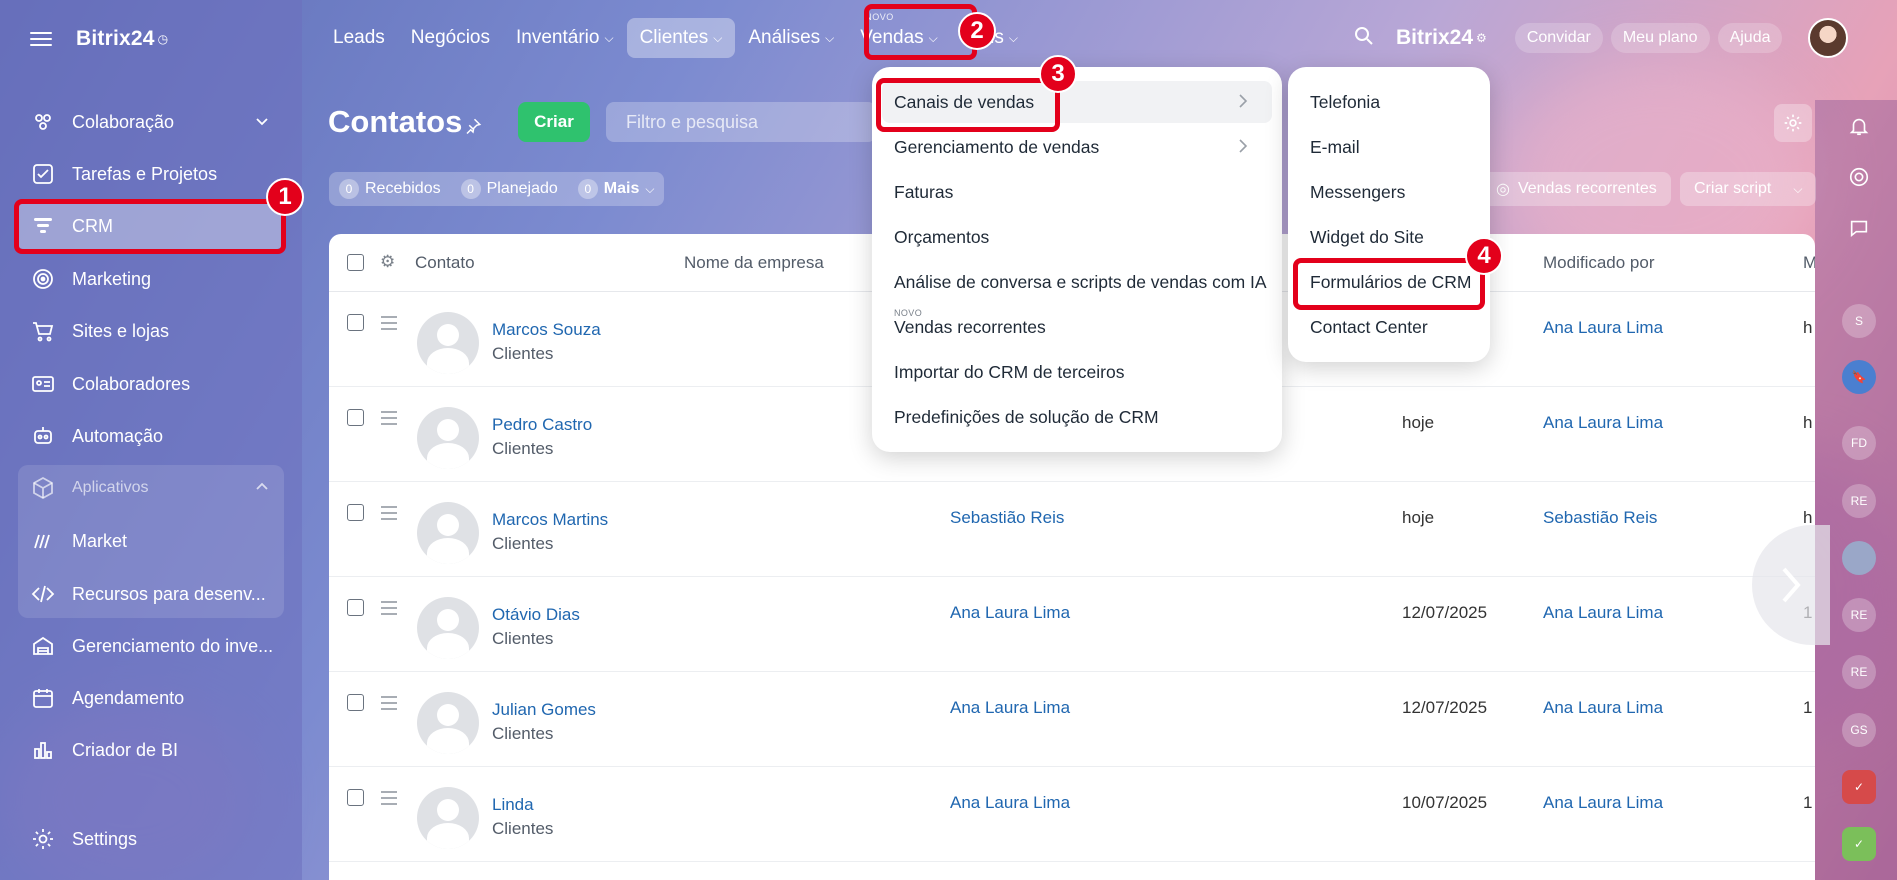  I want to click on menu-item-vendas-recorrentes: NOVO Vendas recorrentes, so click(1077, 327).